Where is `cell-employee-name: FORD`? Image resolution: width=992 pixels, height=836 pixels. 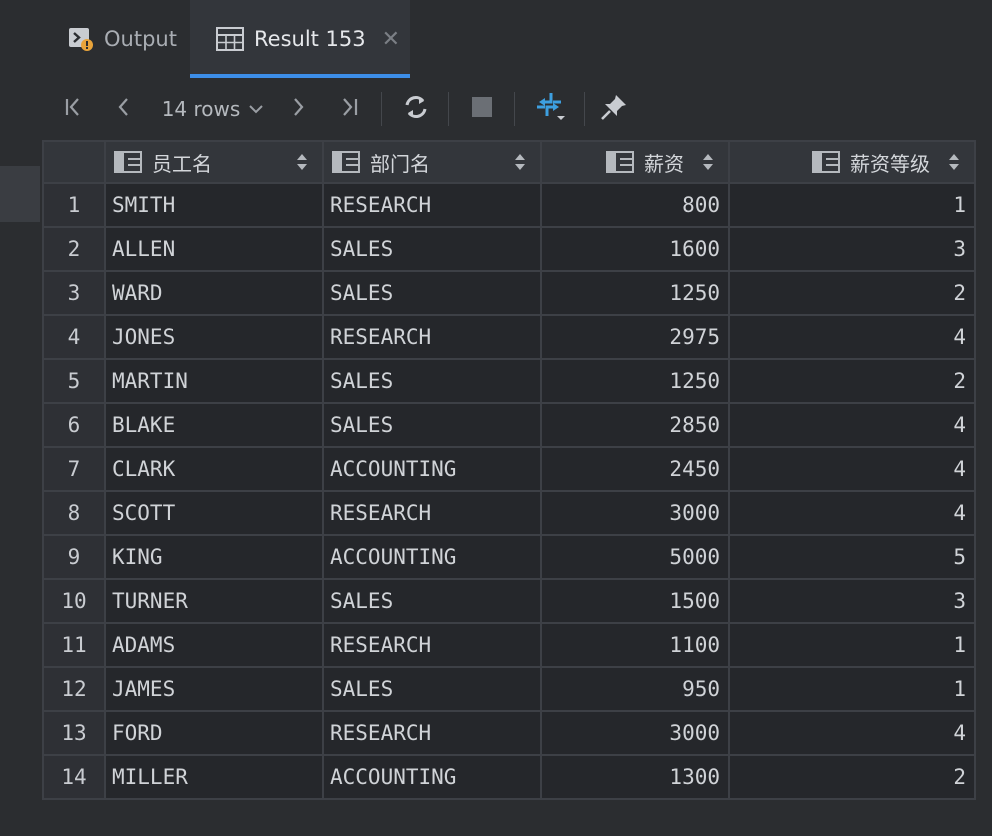 cell-employee-name: FORD is located at coordinates (214, 733).